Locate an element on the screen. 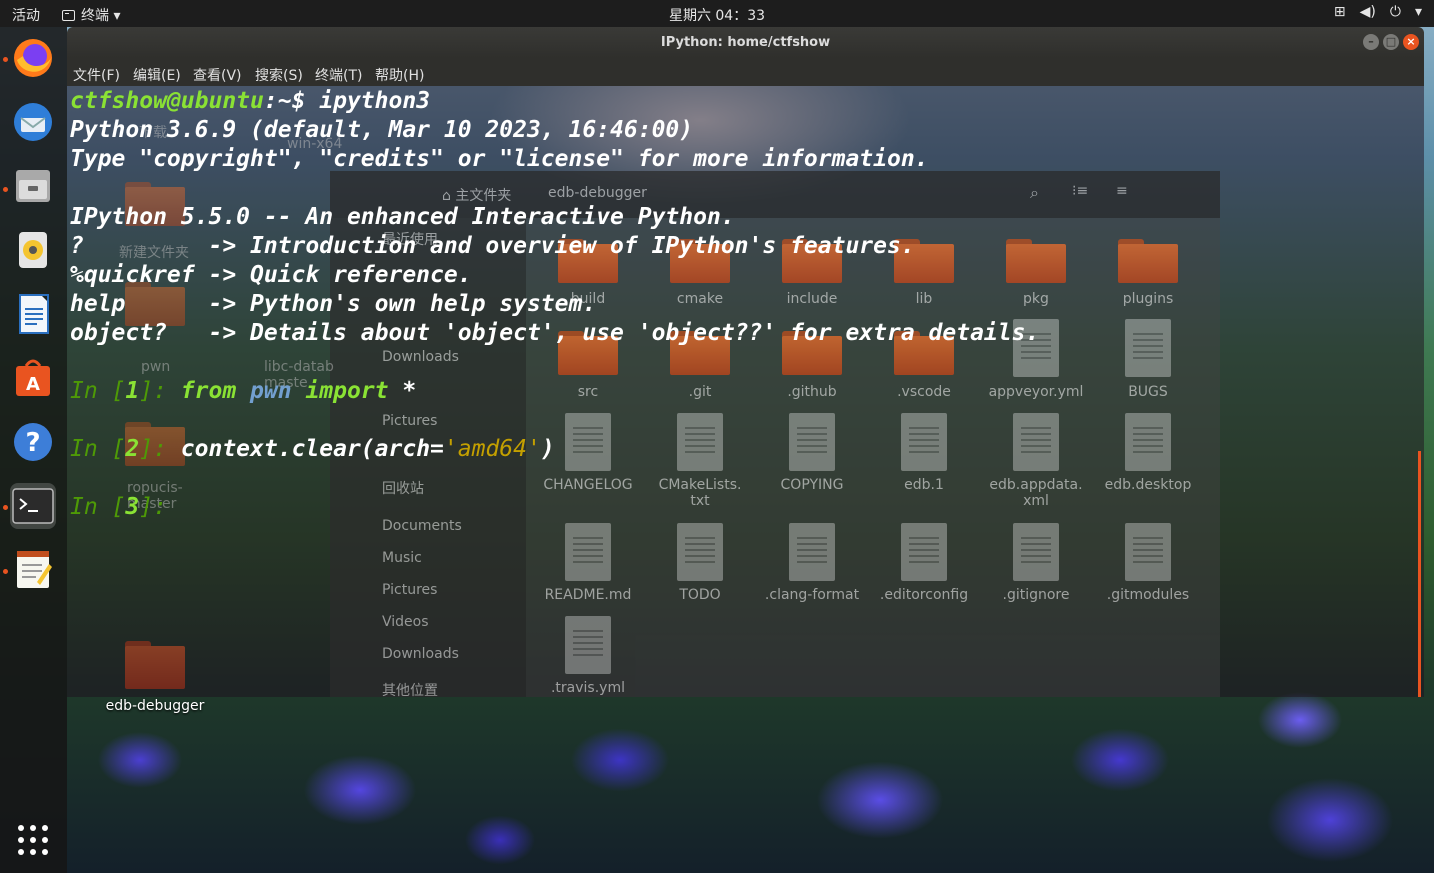 Image resolution: width=1434 pixels, height=873 pixels. terminal-icon is located at coordinates (68, 15).